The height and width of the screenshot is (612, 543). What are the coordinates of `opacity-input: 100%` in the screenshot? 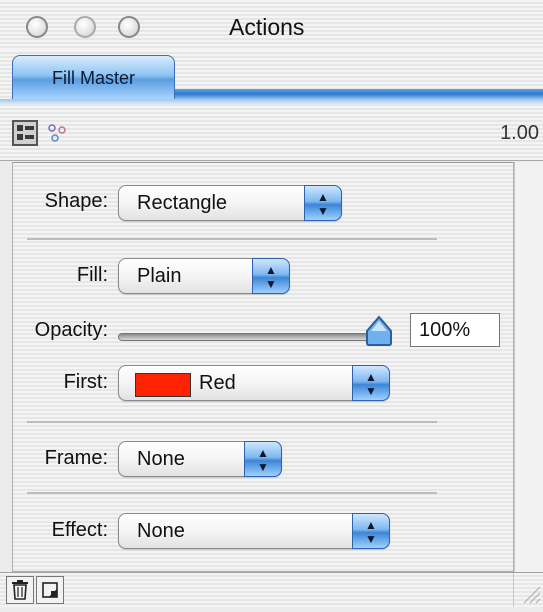 It's located at (455, 330).